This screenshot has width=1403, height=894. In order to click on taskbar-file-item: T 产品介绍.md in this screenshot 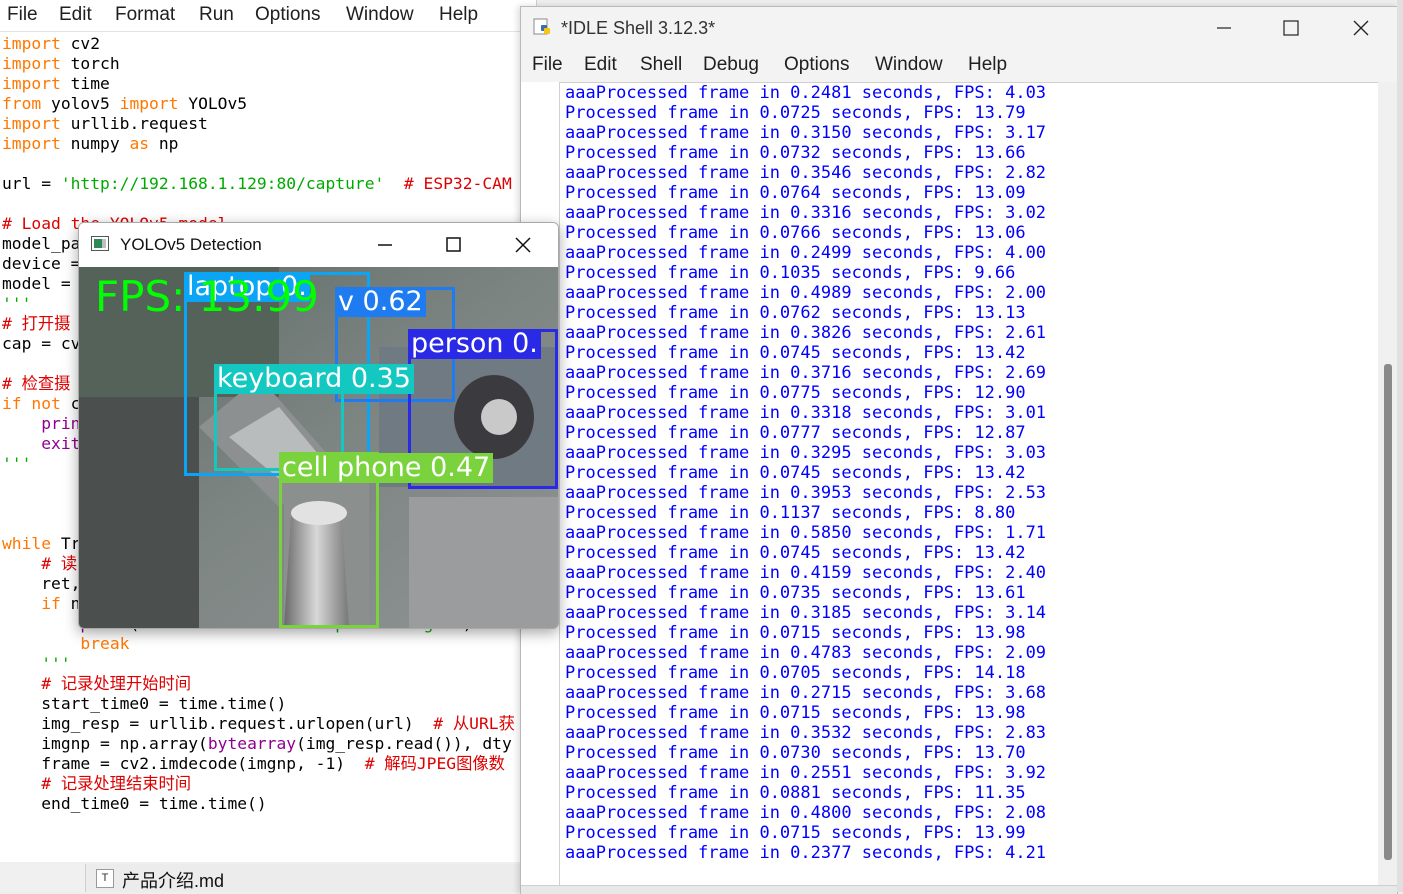, I will do `click(303, 878)`.